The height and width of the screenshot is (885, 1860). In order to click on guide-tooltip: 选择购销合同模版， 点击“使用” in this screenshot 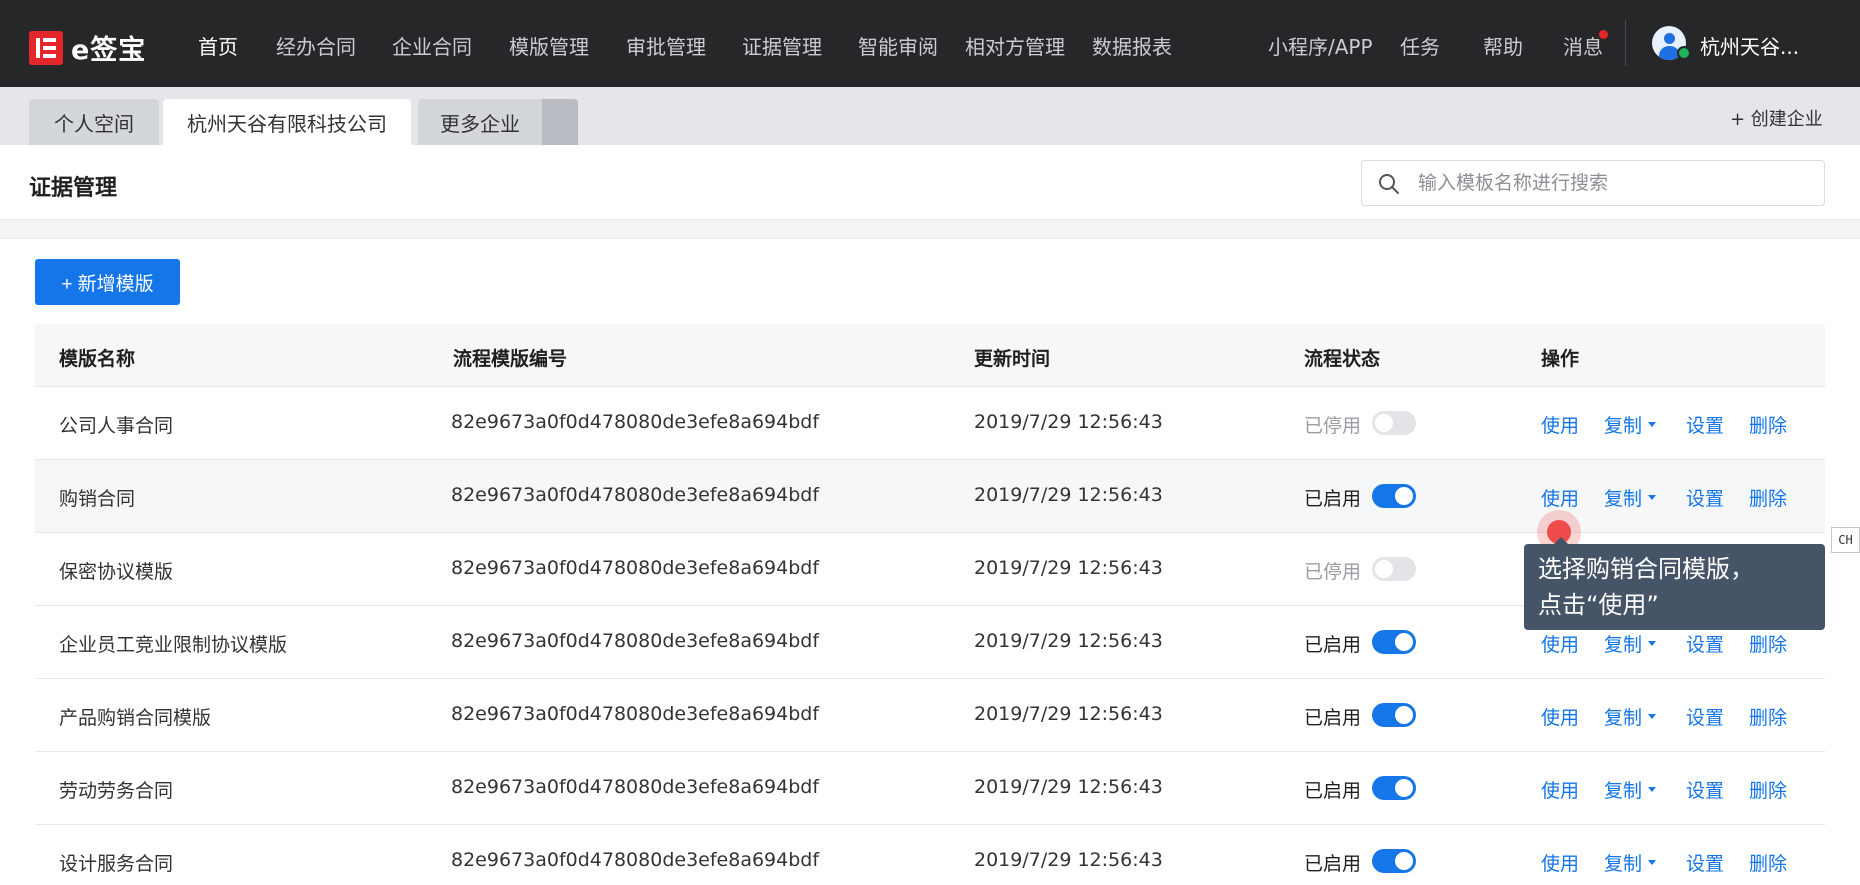, I will do `click(1674, 587)`.